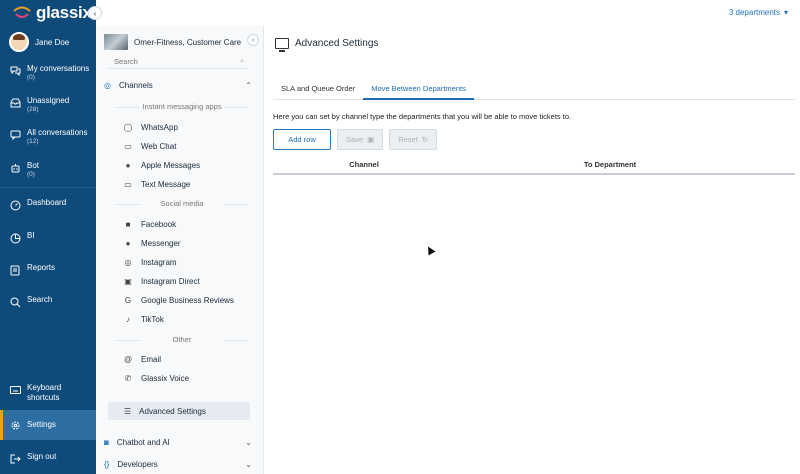  What do you see at coordinates (360, 139) in the screenshot?
I see `save-button: Save ▣` at bounding box center [360, 139].